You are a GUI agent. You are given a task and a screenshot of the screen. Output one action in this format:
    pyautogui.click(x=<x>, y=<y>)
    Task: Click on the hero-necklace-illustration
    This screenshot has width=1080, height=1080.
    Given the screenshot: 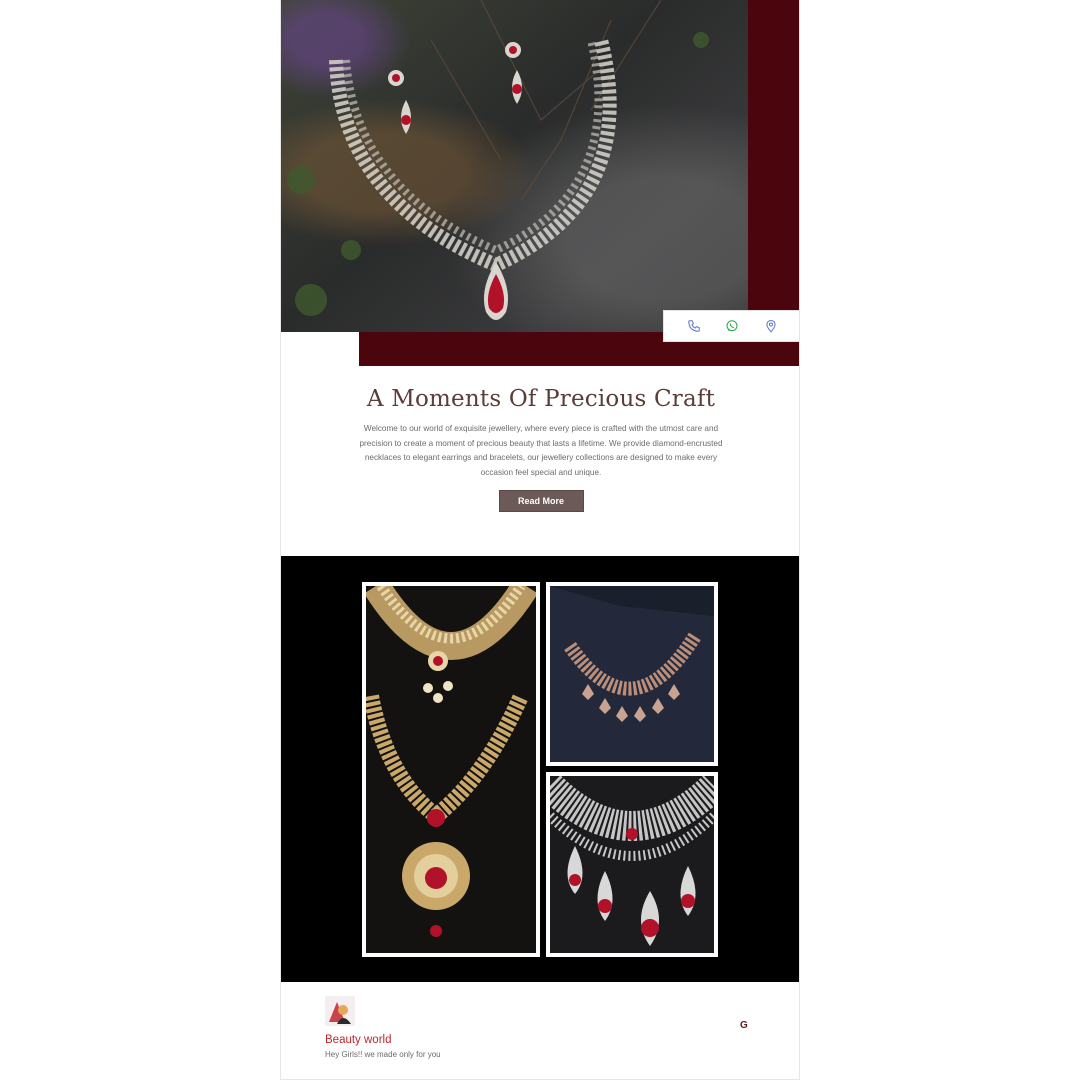 What is the action you would take?
    pyautogui.click(x=498, y=160)
    